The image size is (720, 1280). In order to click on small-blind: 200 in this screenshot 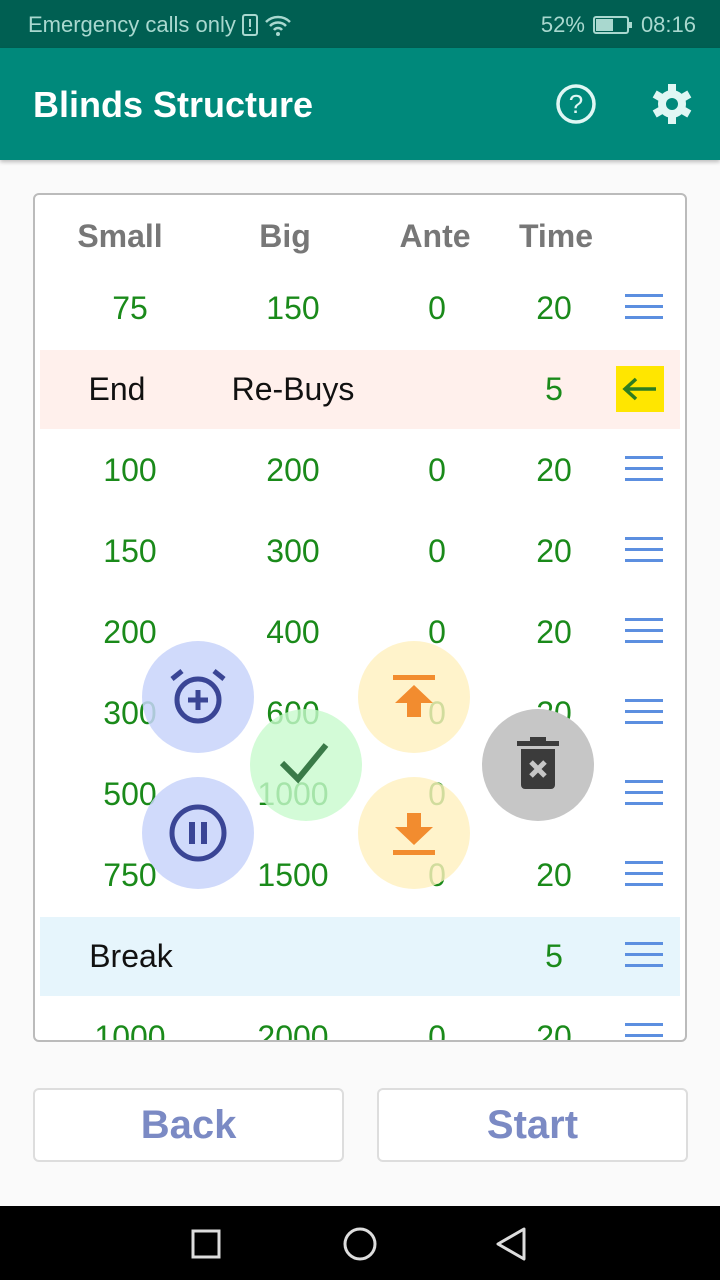, I will do `click(130, 632)`.